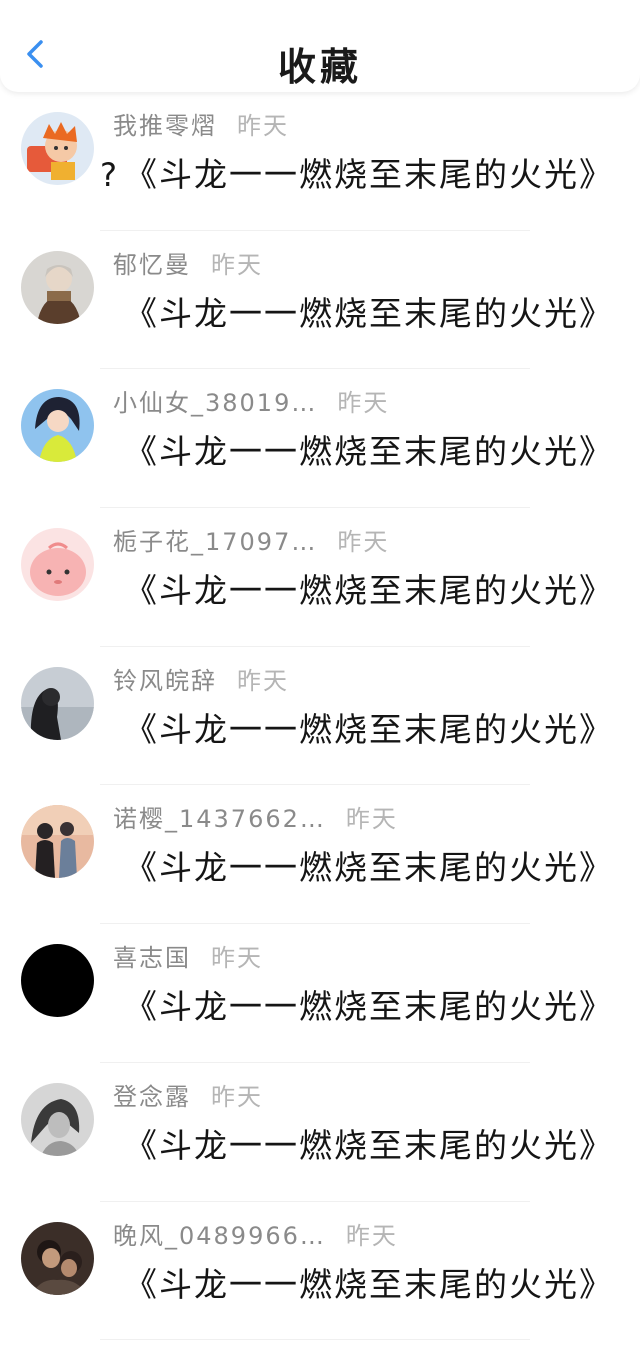 Image resolution: width=640 pixels, height=1347 pixels. I want to click on user-name: 登念露, so click(152, 1097).